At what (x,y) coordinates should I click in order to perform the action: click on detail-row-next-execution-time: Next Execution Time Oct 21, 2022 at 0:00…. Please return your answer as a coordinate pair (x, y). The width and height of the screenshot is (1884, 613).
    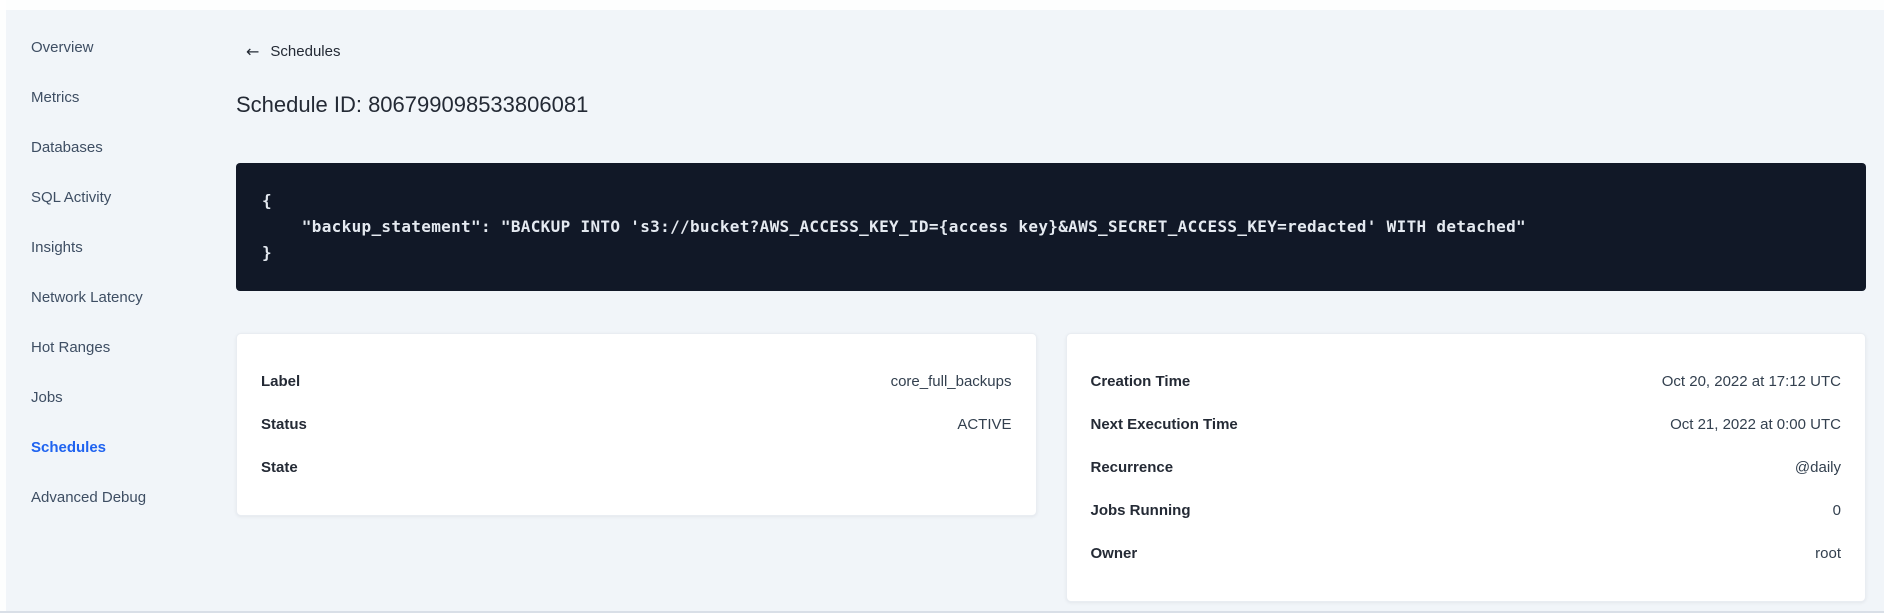
    Looking at the image, I should click on (1466, 424).